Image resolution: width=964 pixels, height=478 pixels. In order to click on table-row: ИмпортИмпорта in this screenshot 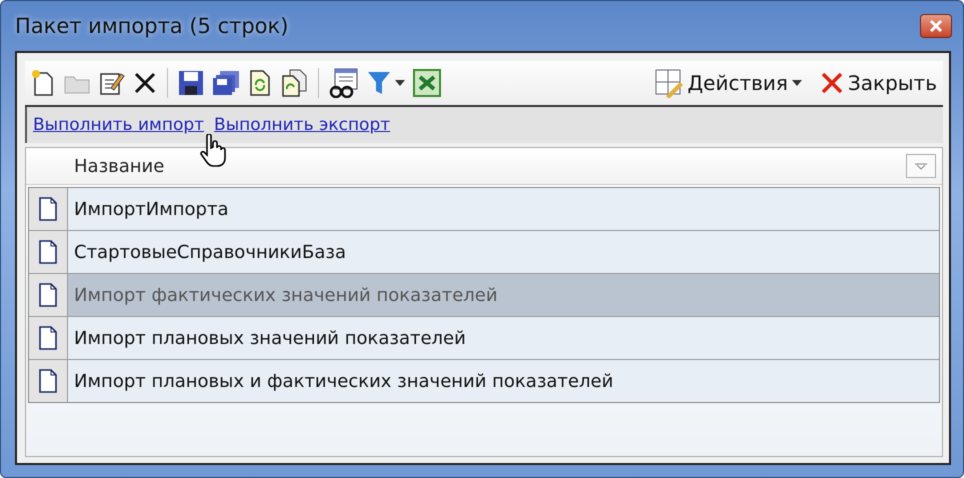, I will do `click(484, 209)`.